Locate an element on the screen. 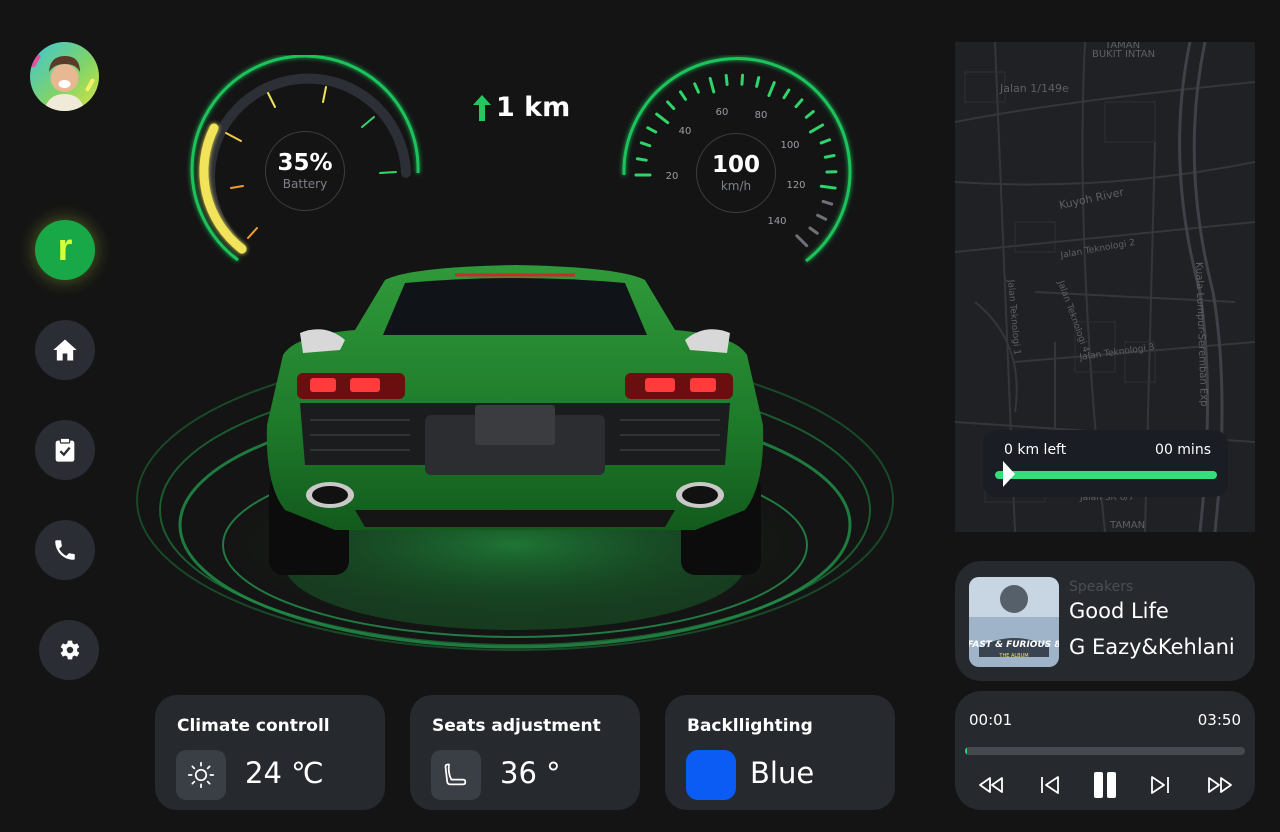  track-progress-bar is located at coordinates (1105, 751).